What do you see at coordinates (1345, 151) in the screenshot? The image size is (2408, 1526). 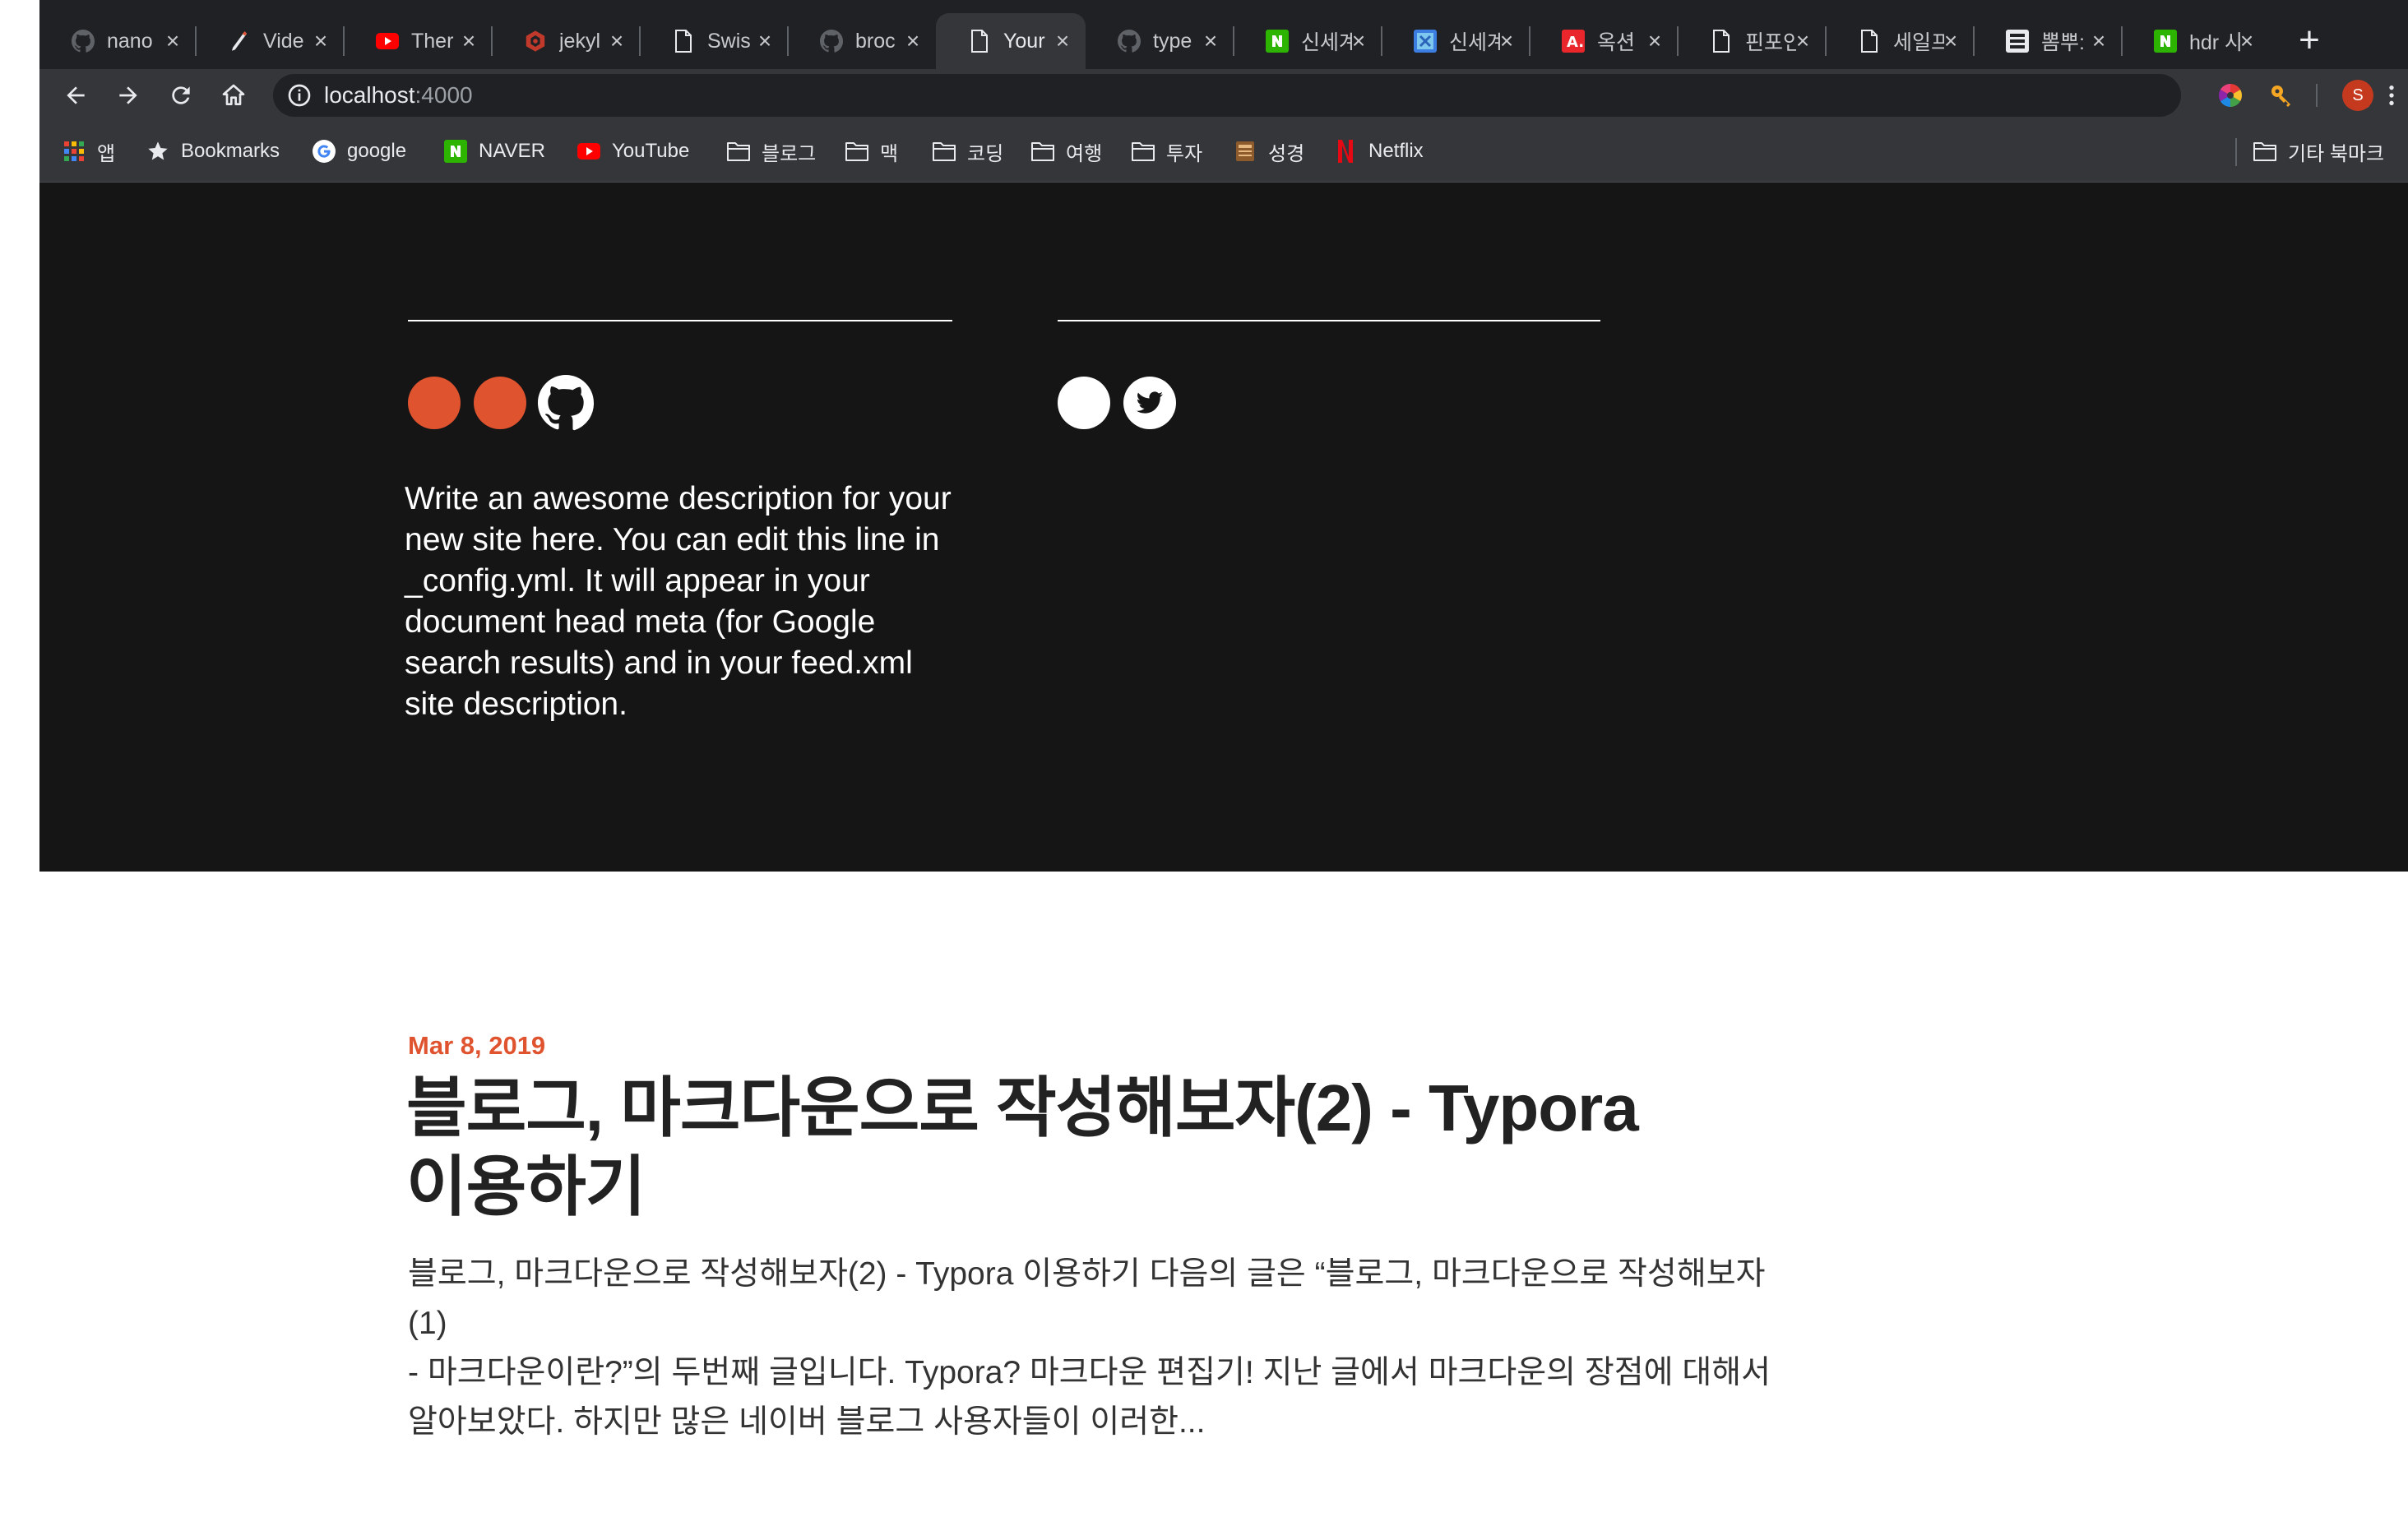 I see `netflix-icon` at bounding box center [1345, 151].